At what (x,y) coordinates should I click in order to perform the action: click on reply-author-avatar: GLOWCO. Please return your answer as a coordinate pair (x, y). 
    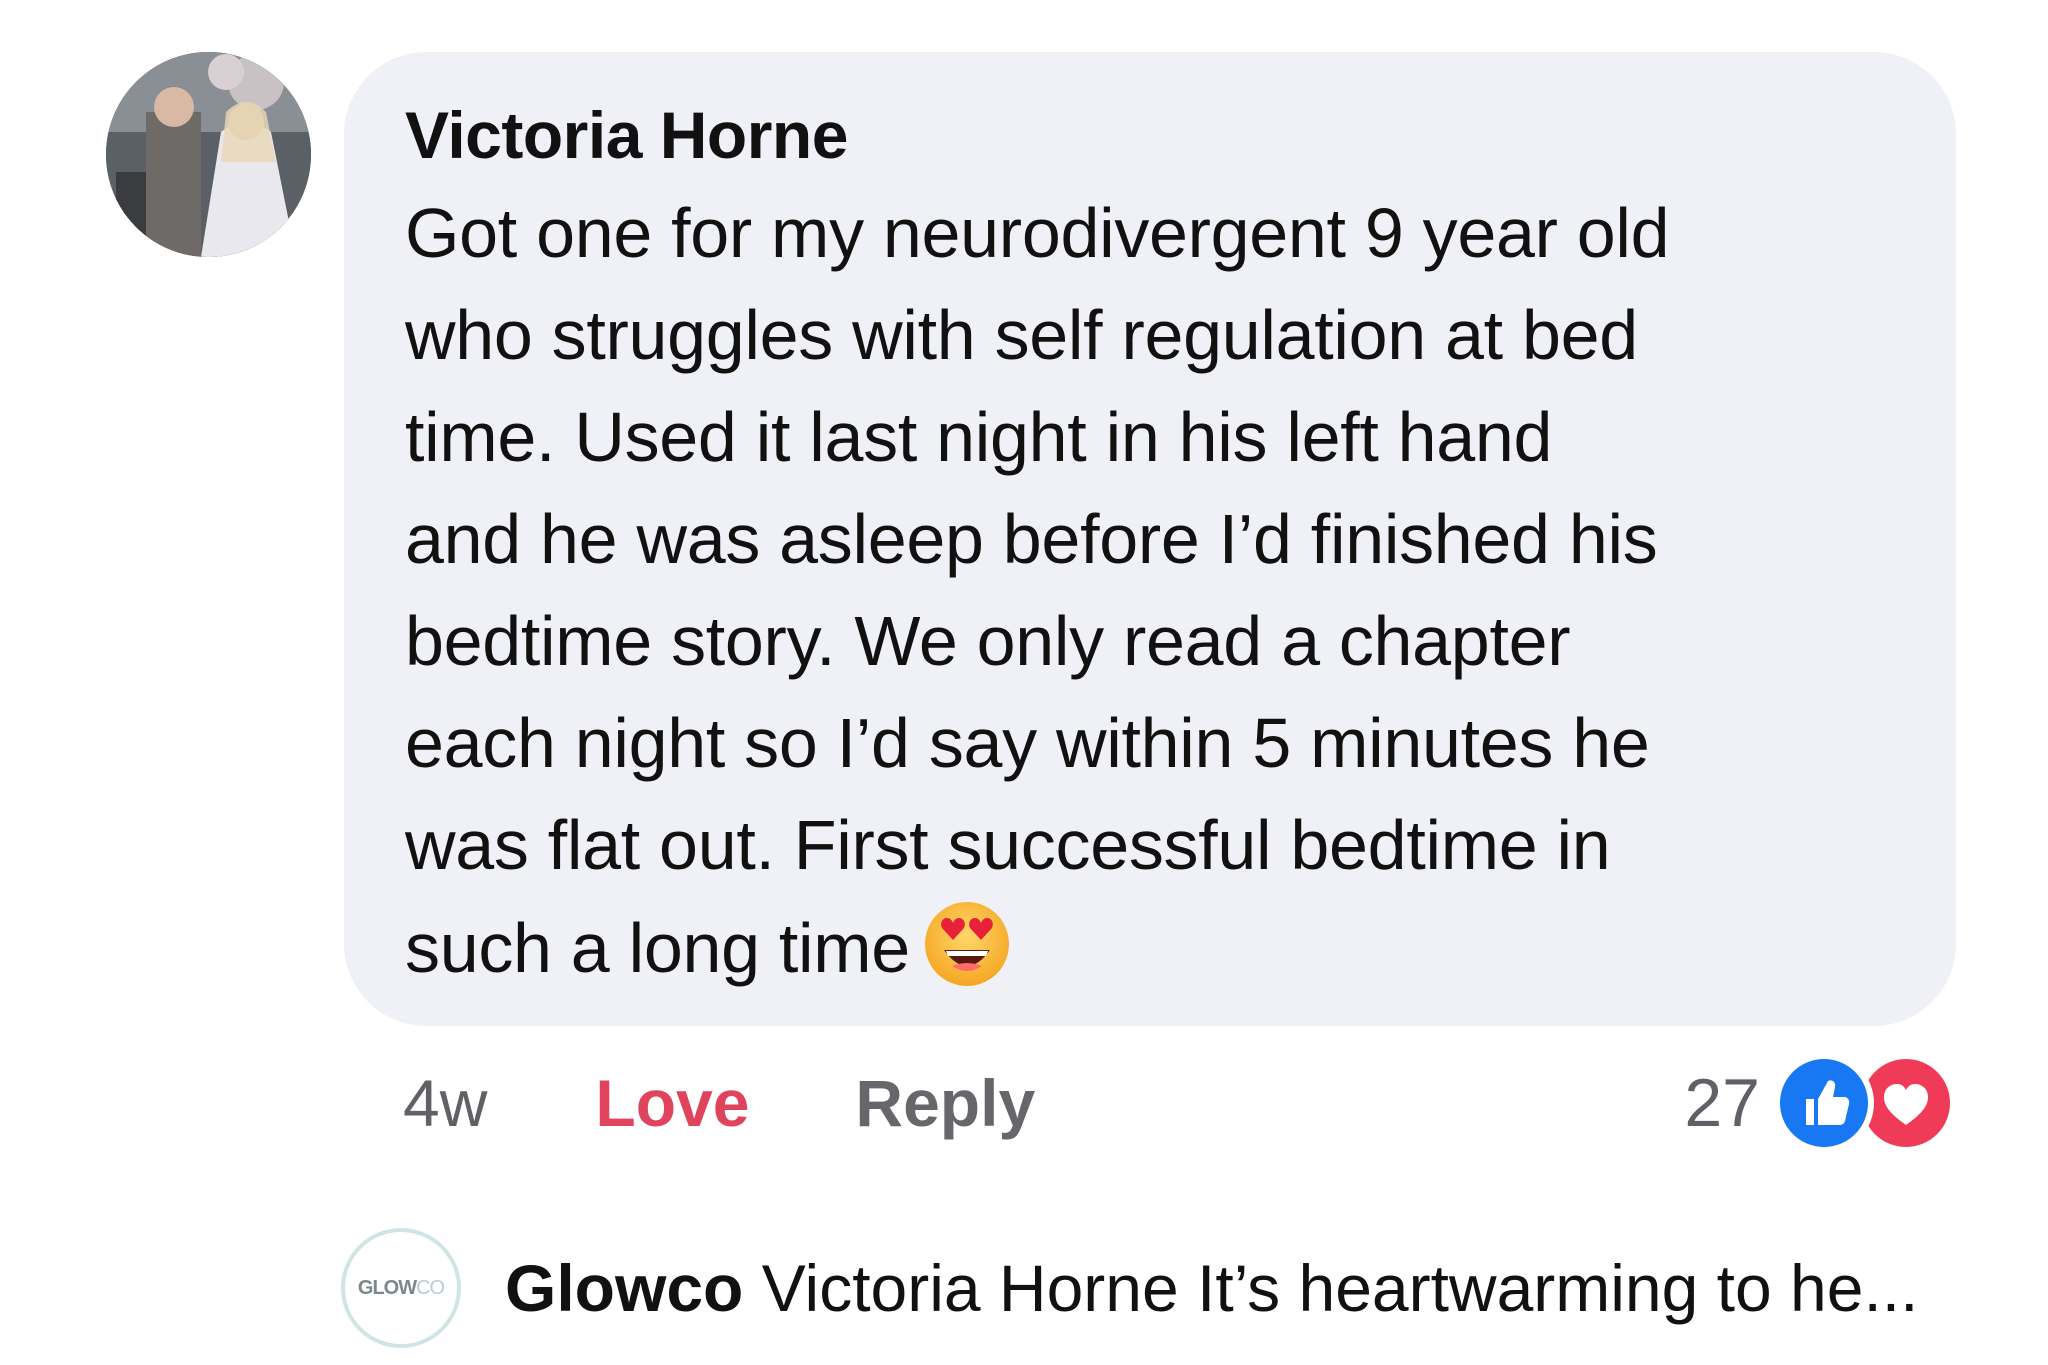
    Looking at the image, I should click on (401, 1288).